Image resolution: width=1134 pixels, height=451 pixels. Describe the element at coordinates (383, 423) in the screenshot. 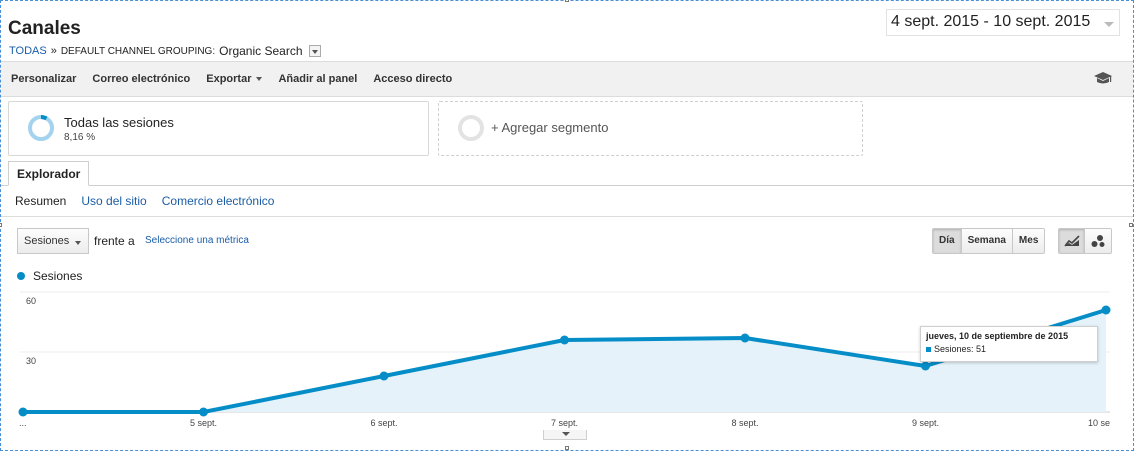

I see `x-tick-label: 6 sept.` at that location.